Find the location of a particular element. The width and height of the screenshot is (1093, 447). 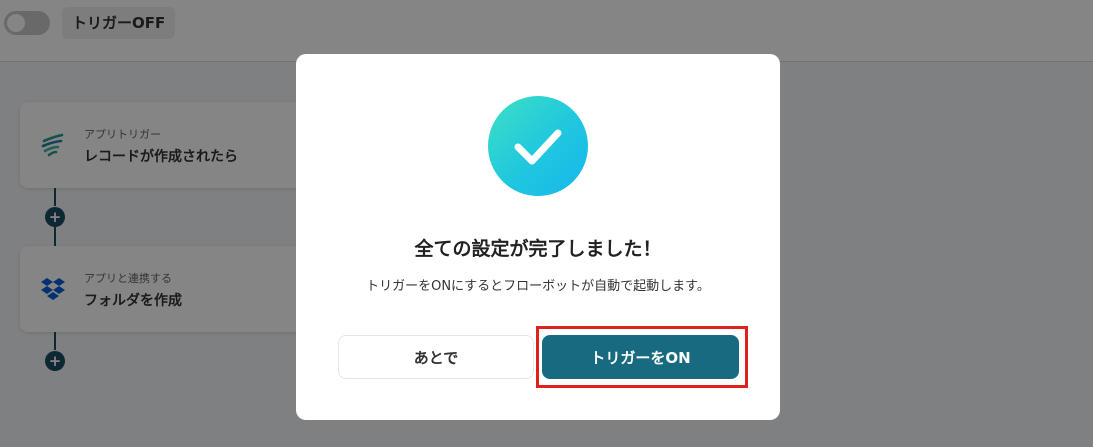

check-icon is located at coordinates (538, 147).